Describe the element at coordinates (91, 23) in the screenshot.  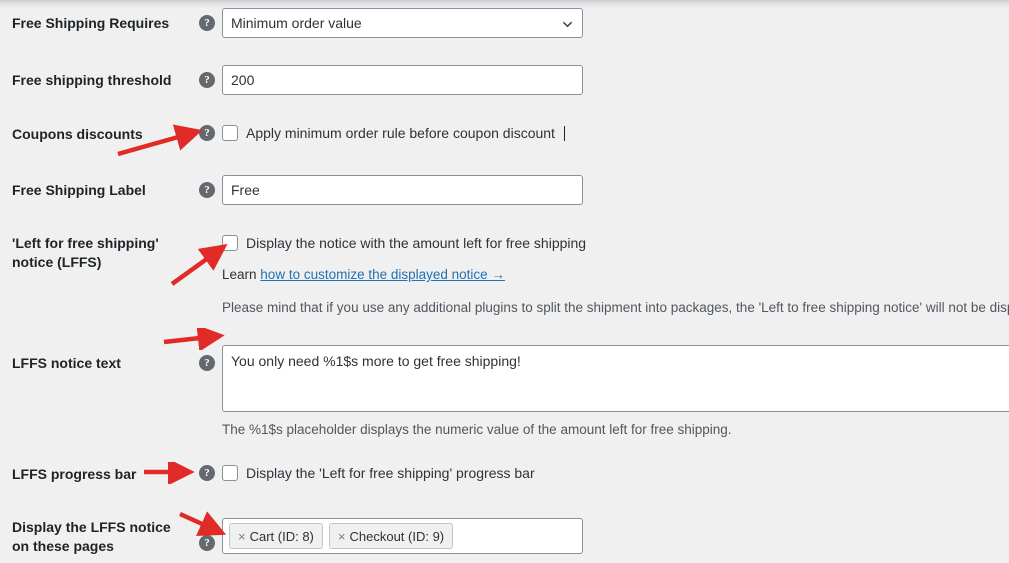
I see `label-free-shipping-requires: Free Shipping Requires` at that location.